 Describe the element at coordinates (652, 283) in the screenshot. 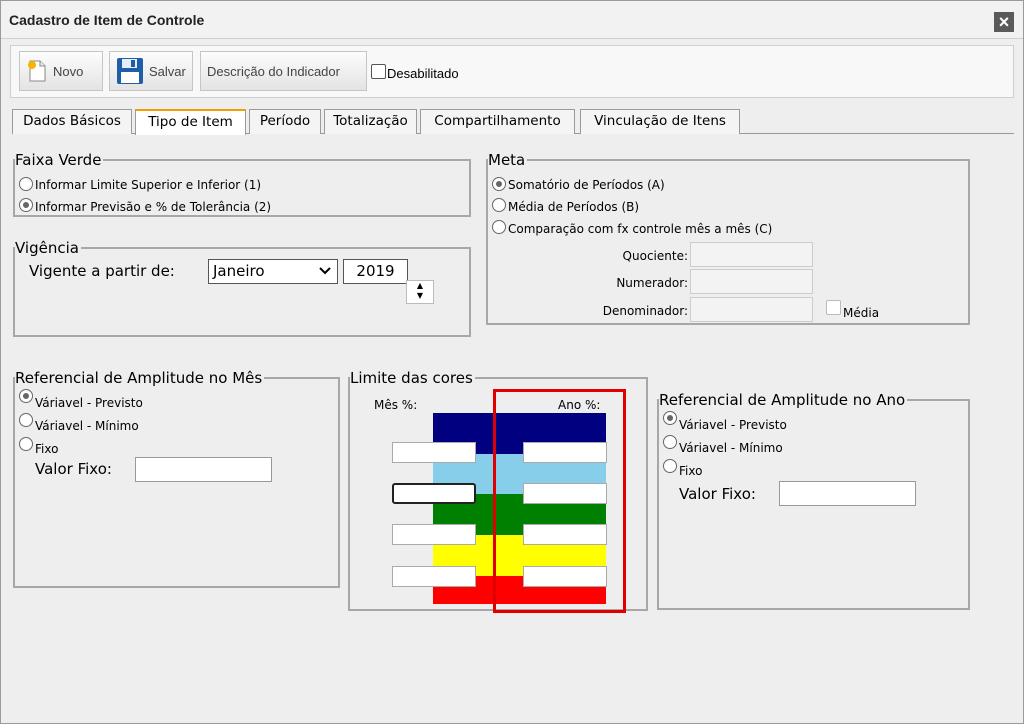

I see `numerator-label: Numerador:` at that location.